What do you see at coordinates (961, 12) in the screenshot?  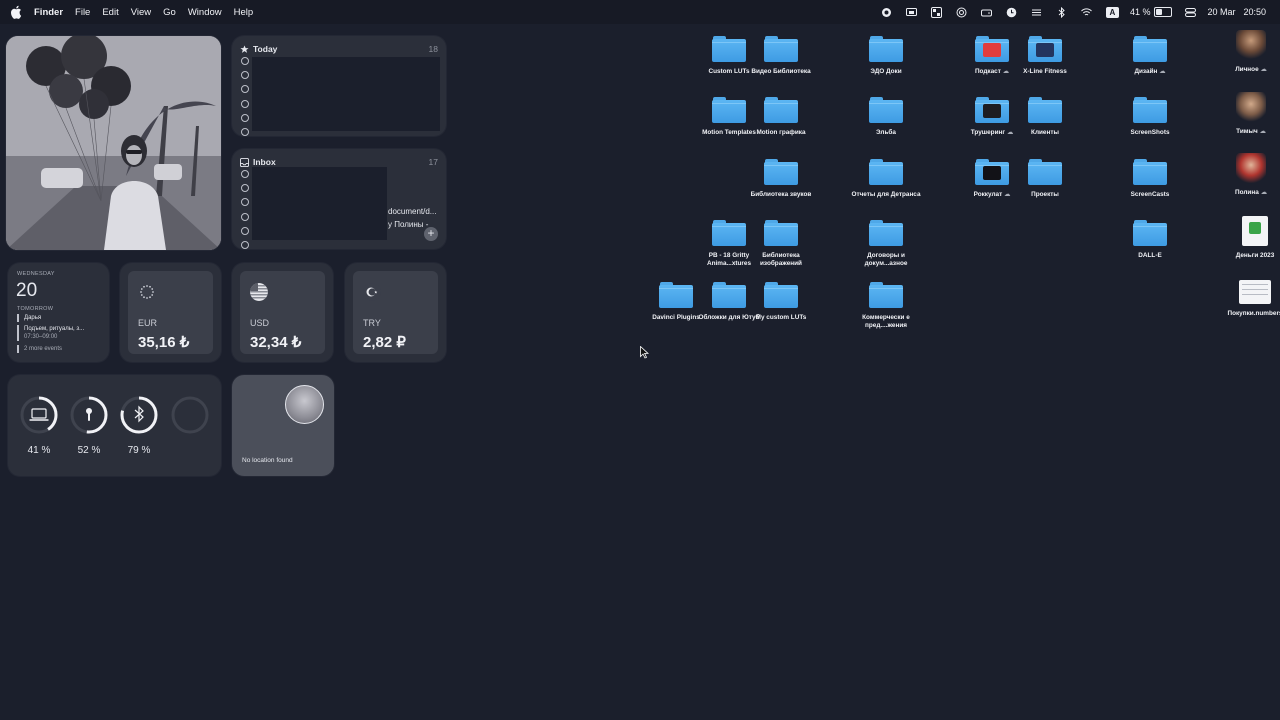 I see `target-icon` at bounding box center [961, 12].